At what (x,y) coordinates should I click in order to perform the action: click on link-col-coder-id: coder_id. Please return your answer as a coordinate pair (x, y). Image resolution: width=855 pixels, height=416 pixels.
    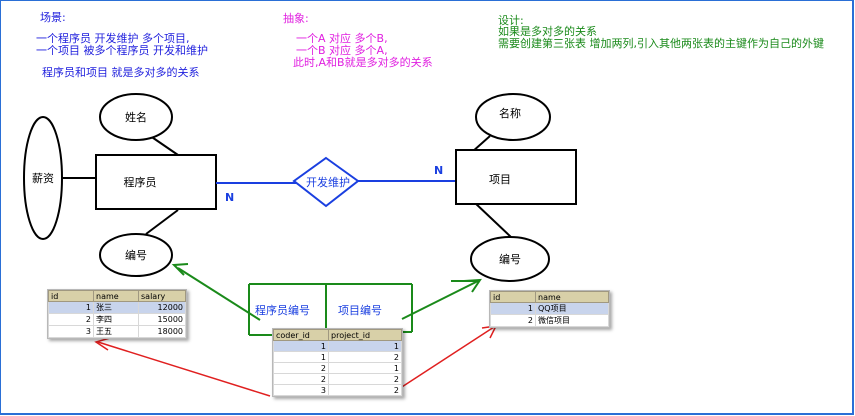
    Looking at the image, I should click on (301, 335).